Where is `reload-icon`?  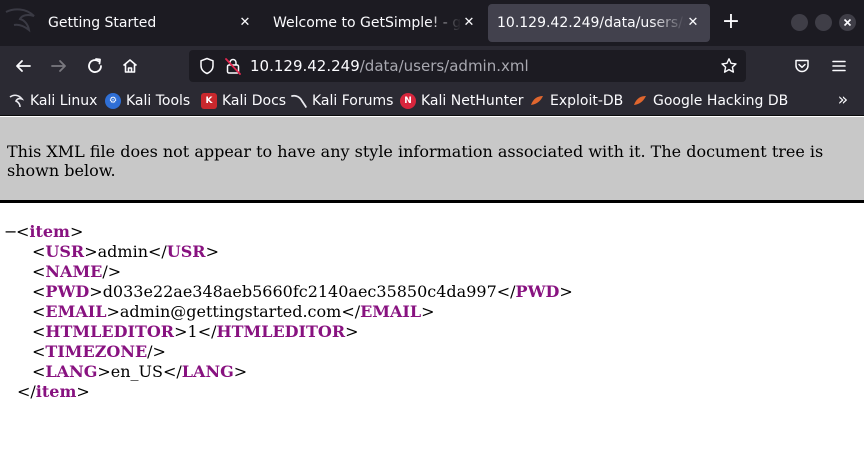
reload-icon is located at coordinates (95, 65).